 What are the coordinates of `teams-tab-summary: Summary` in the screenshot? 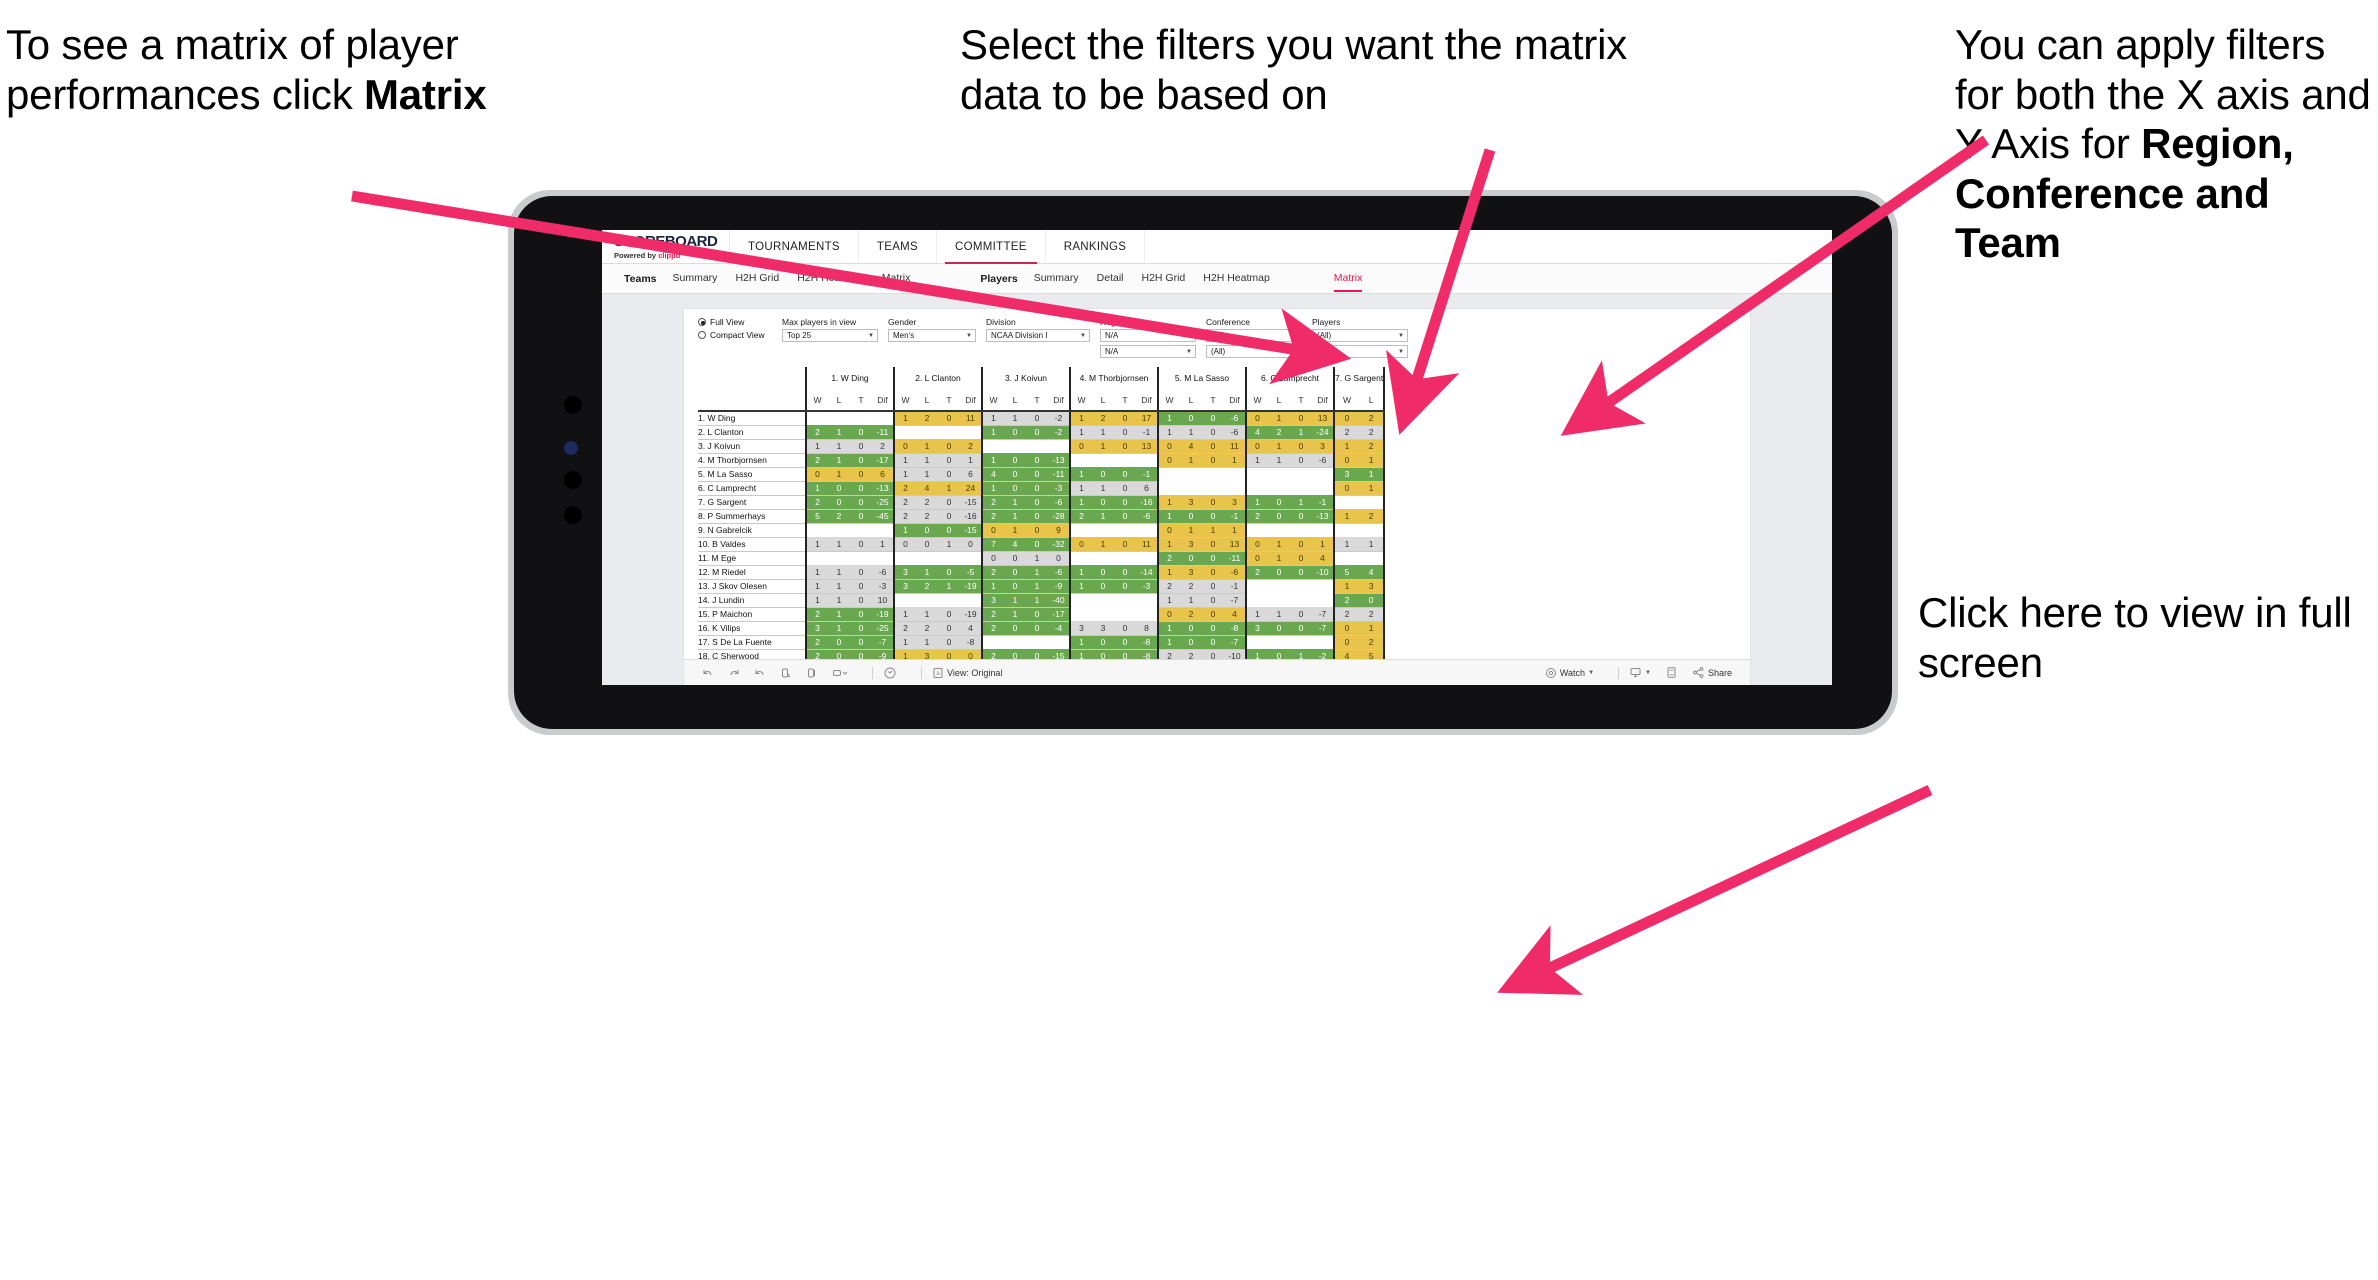 It's located at (695, 279).